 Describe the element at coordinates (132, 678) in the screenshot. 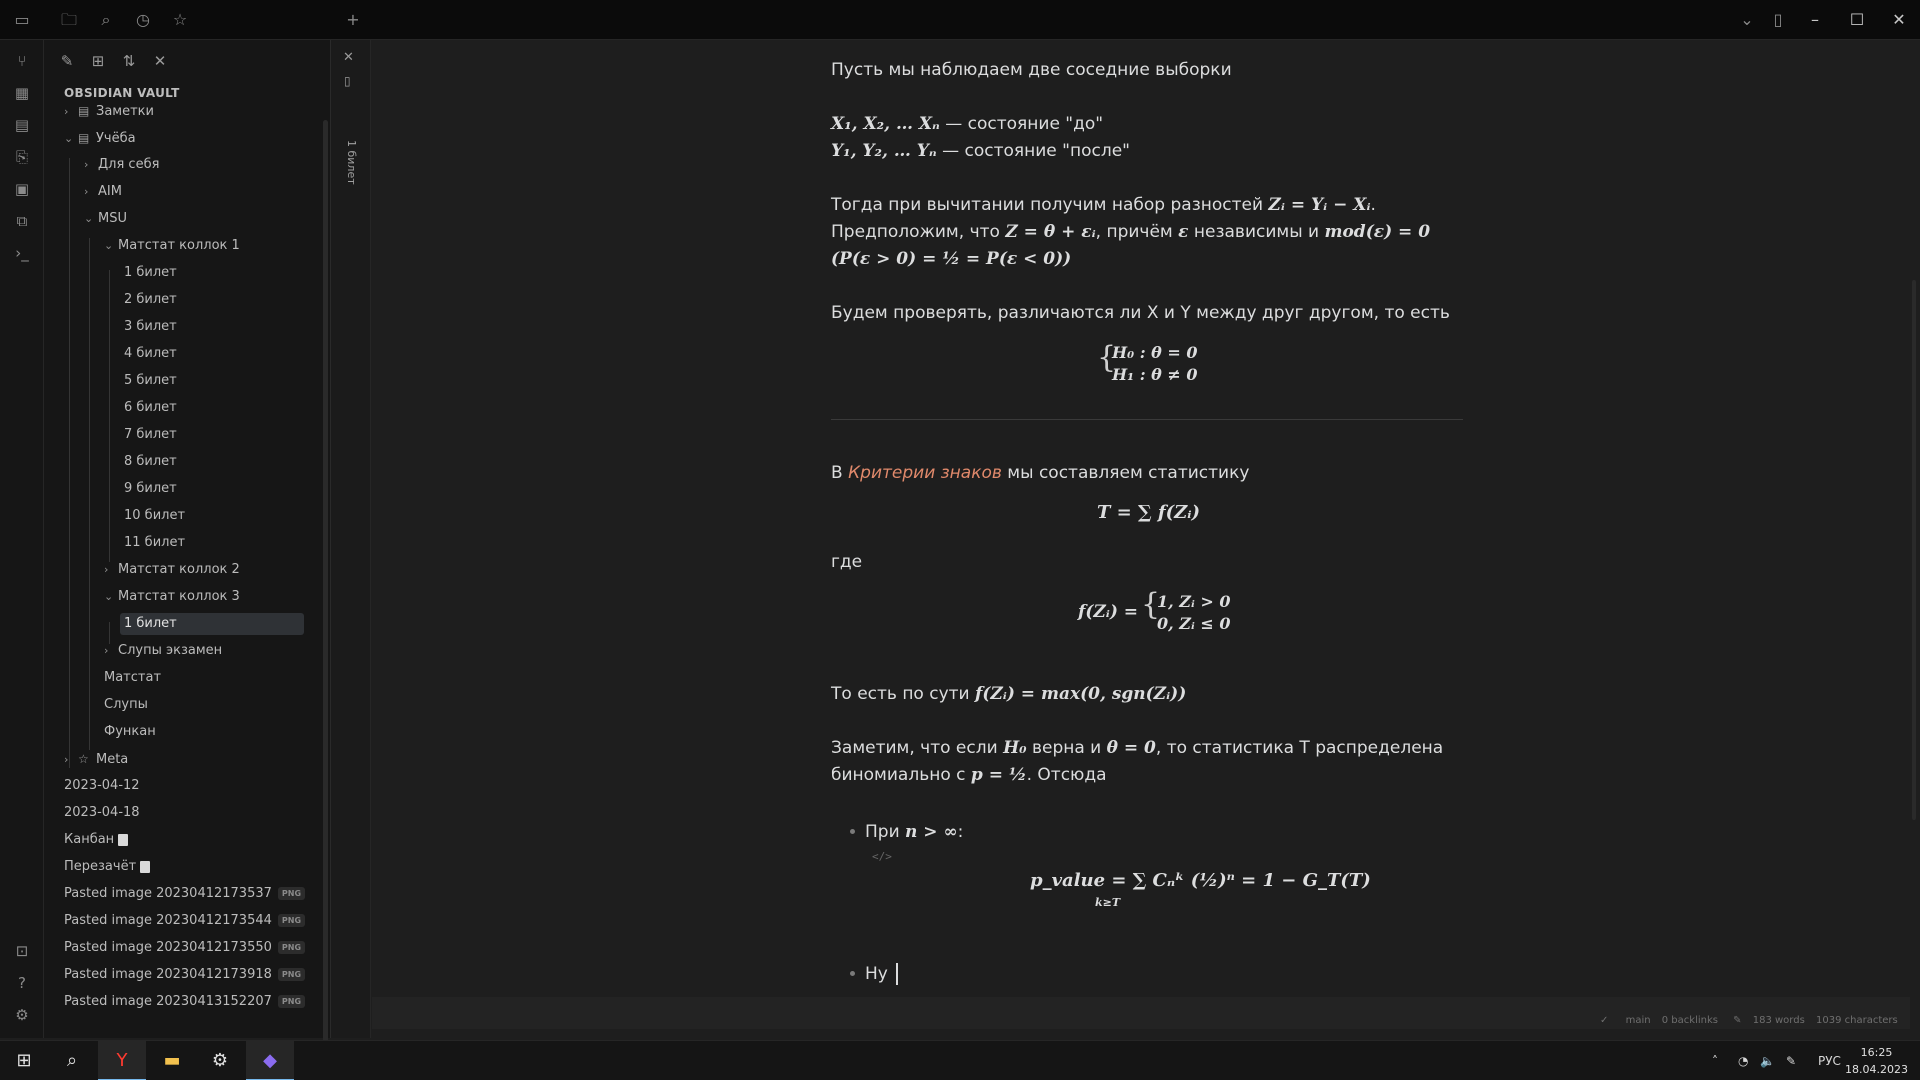

I see `tree-item: Матстат` at that location.